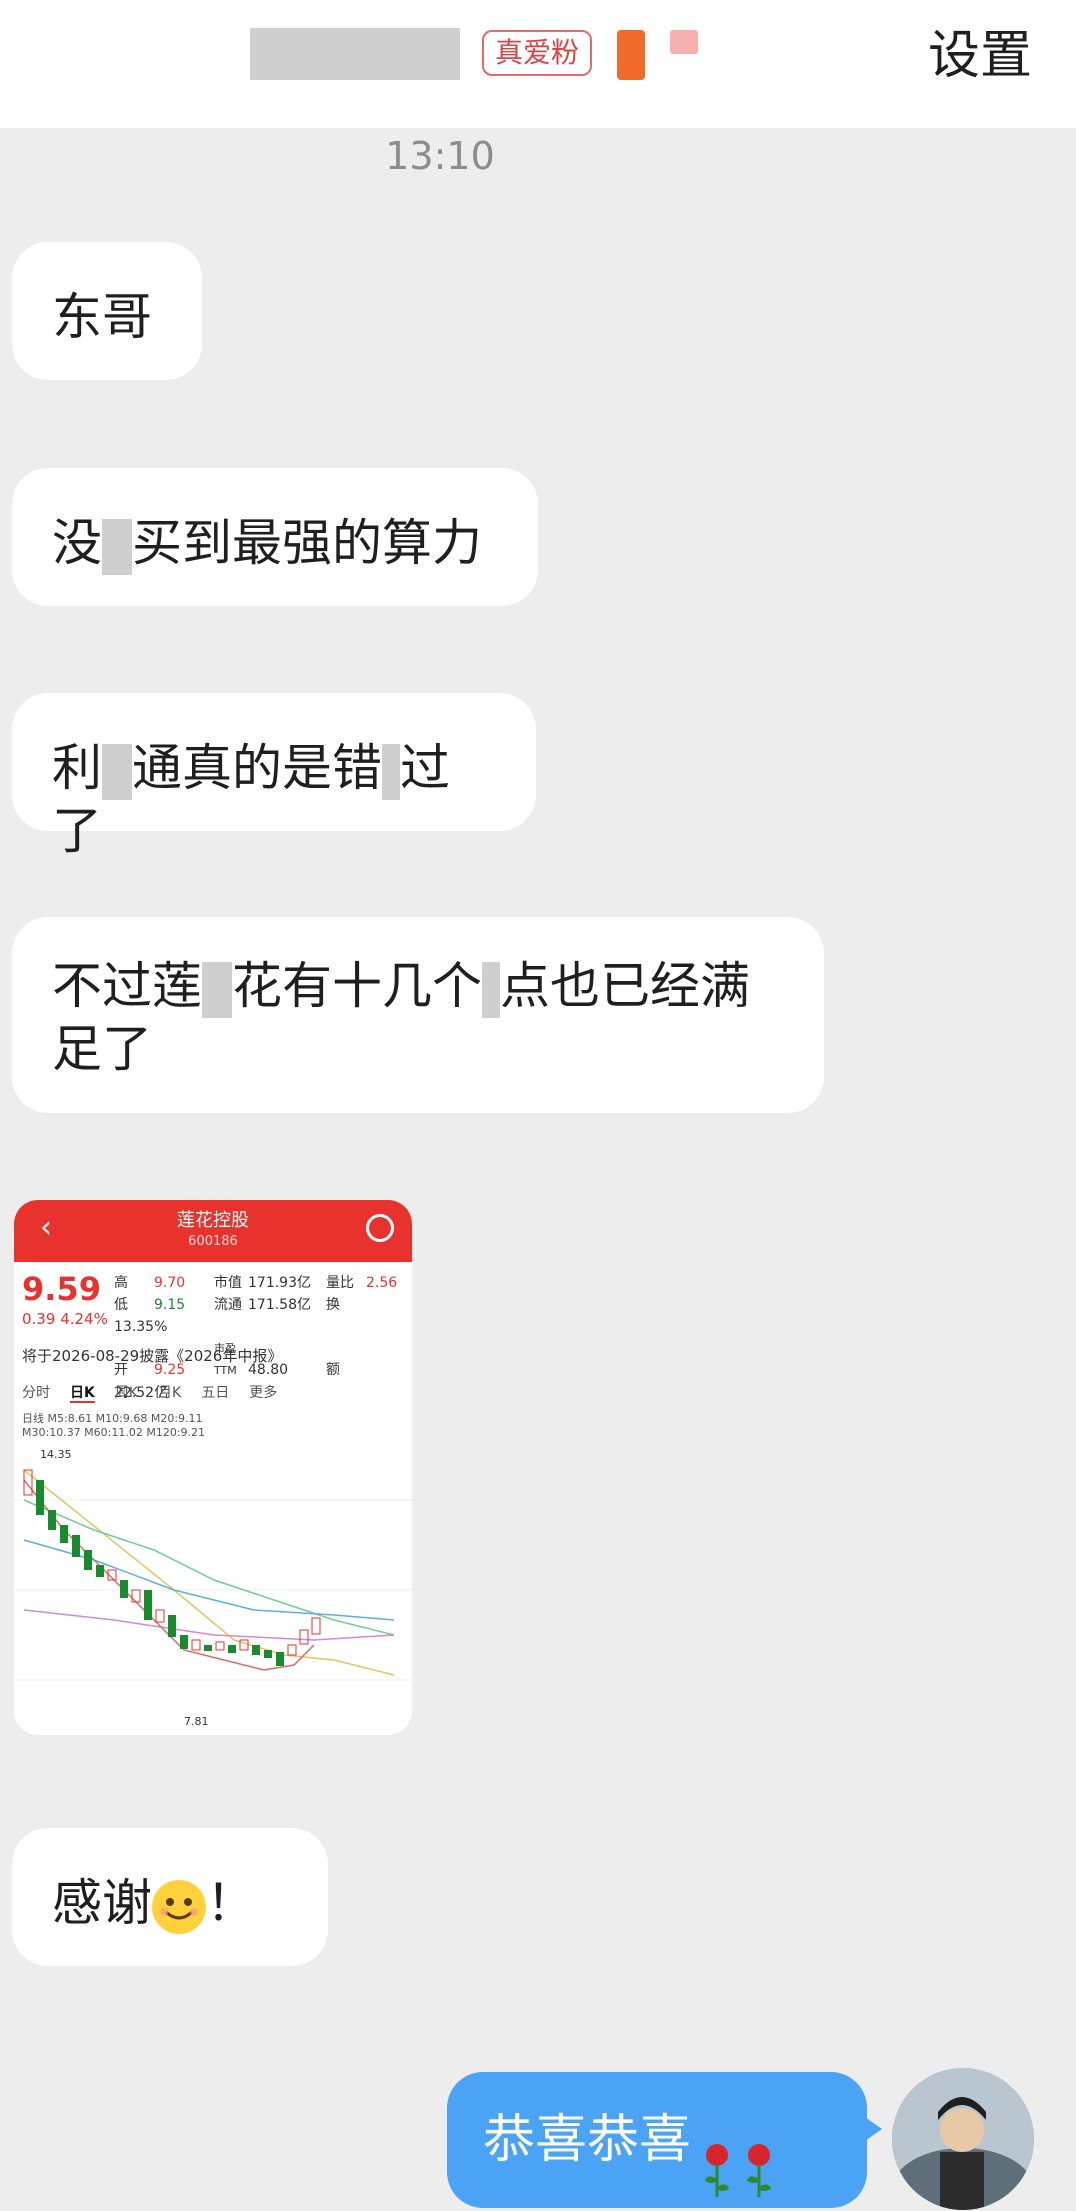  I want to click on timestamp: 13:10, so click(440, 156).